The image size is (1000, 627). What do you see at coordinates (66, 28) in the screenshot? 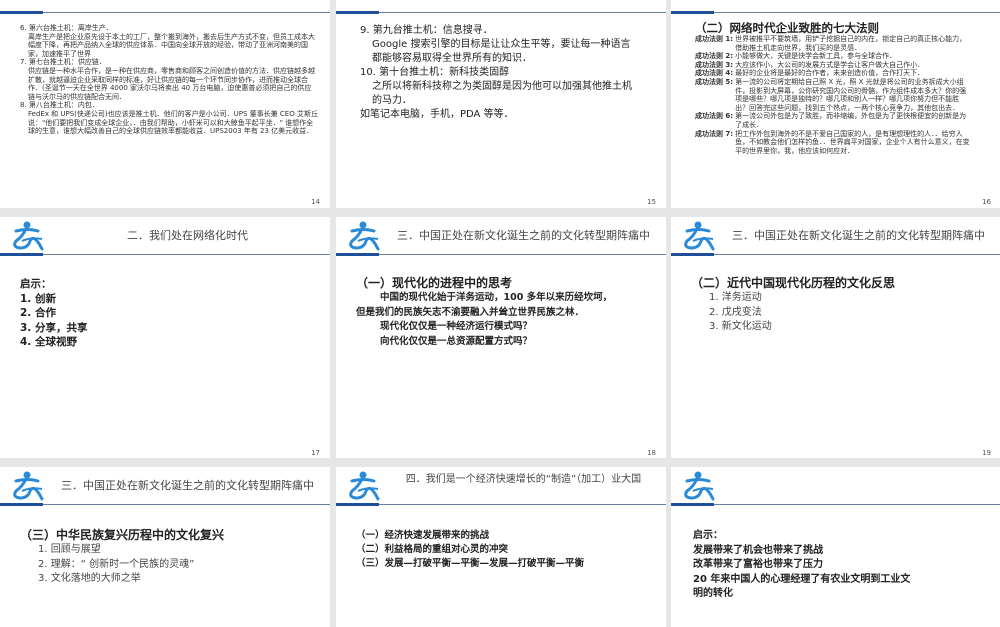
I see `item-heading: 6. 第六台推土机：离岸生产．` at bounding box center [66, 28].